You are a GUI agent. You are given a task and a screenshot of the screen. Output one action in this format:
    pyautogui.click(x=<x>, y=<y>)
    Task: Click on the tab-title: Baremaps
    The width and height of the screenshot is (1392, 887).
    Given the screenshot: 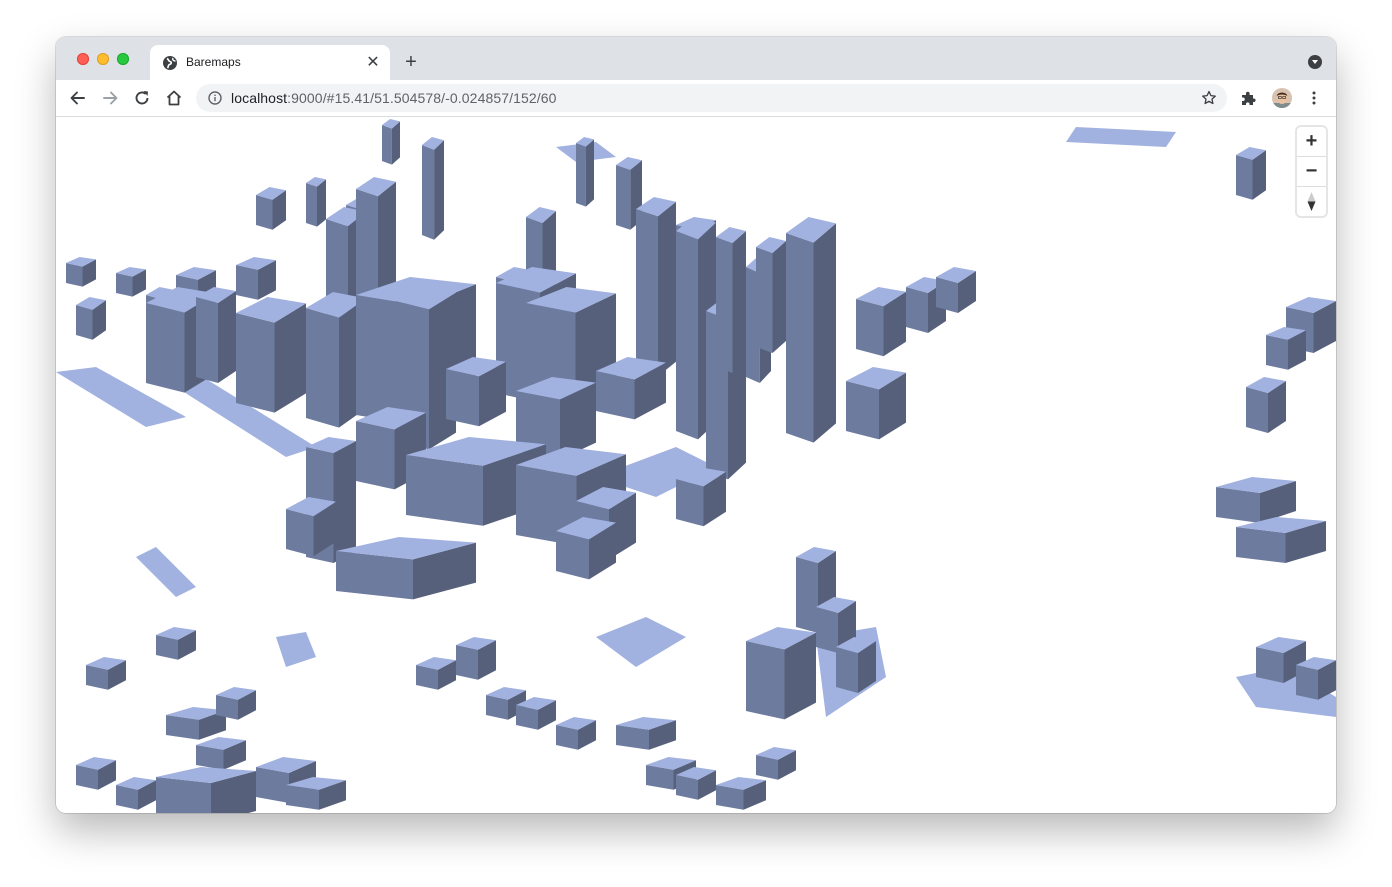 What is the action you would take?
    pyautogui.click(x=213, y=62)
    